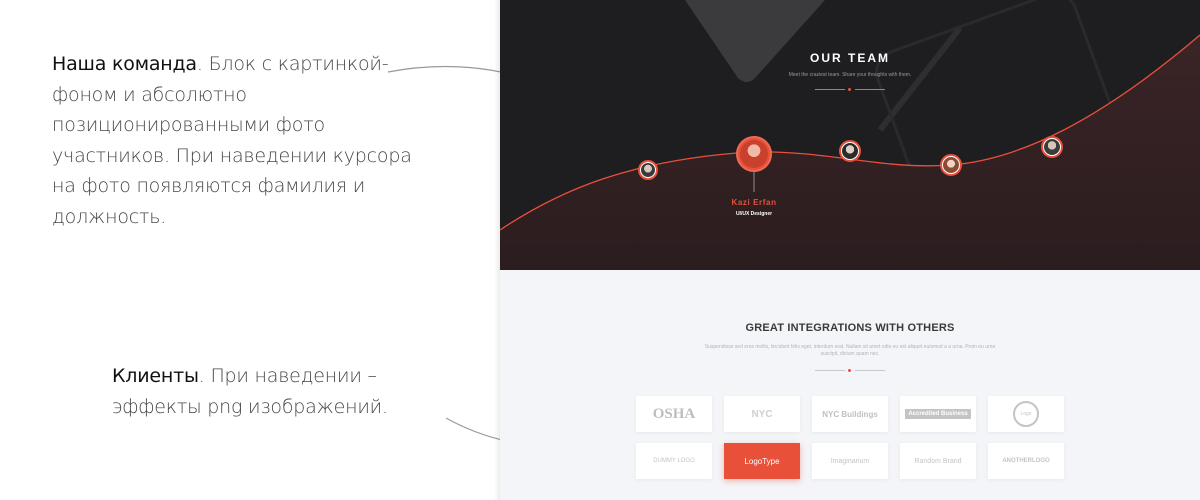  I want to click on logo-anotherlogo: ANOTHERLOGO, so click(1026, 461).